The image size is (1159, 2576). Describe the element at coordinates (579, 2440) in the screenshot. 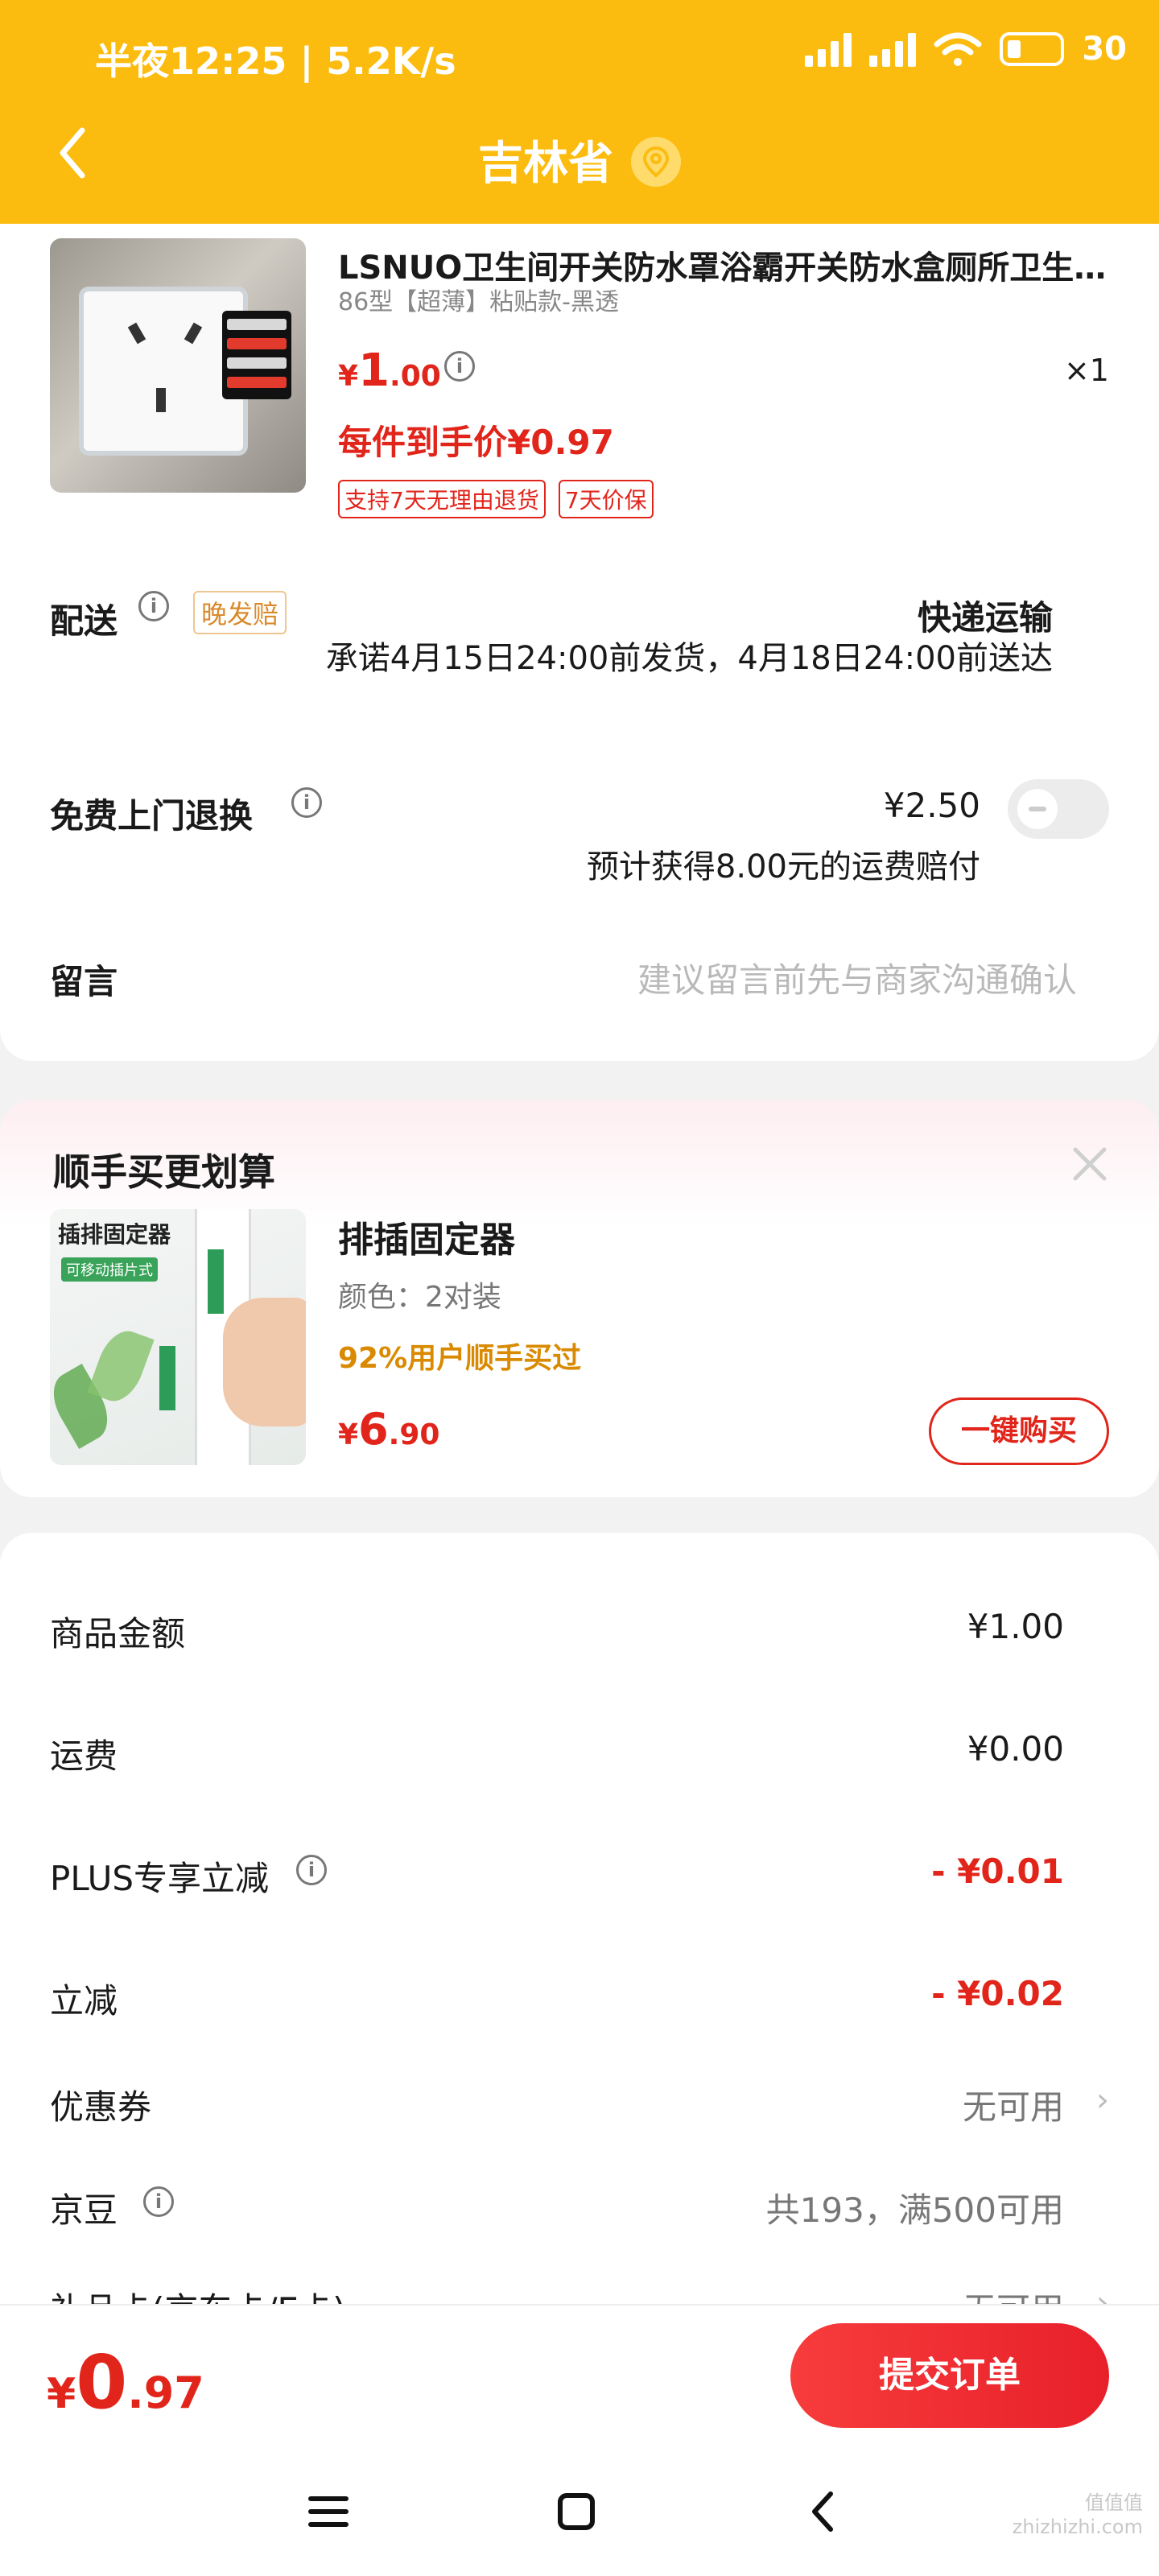

I see `checkout-bar: ¥0.97 提交订单 值值值 zhizhizhi.com` at that location.